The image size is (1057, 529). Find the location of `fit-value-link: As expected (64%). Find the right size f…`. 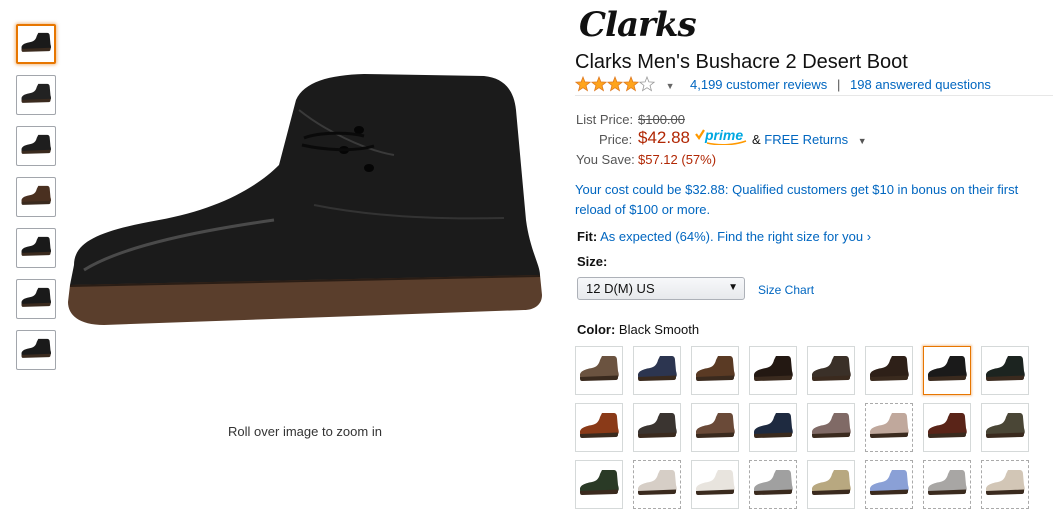

fit-value-link: As expected (64%). Find the right size f… is located at coordinates (735, 236).